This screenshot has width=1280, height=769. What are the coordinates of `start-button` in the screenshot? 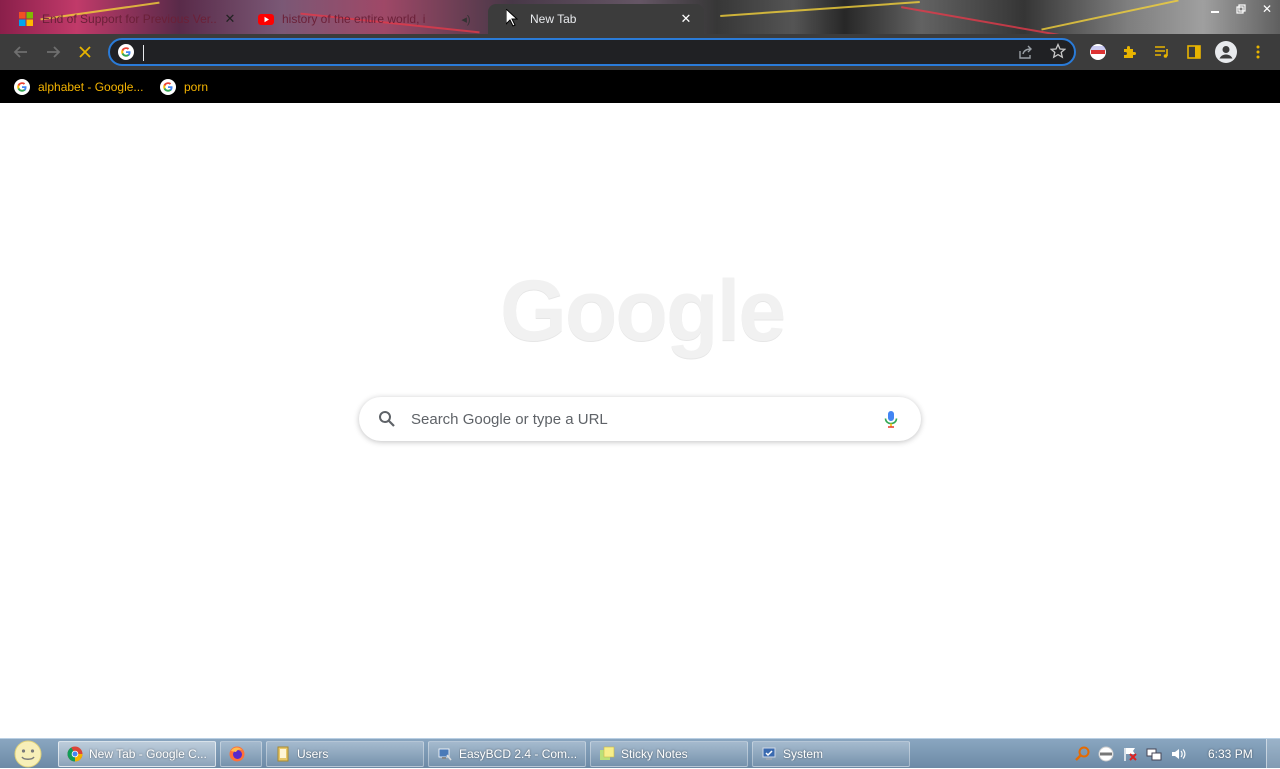 It's located at (28, 754).